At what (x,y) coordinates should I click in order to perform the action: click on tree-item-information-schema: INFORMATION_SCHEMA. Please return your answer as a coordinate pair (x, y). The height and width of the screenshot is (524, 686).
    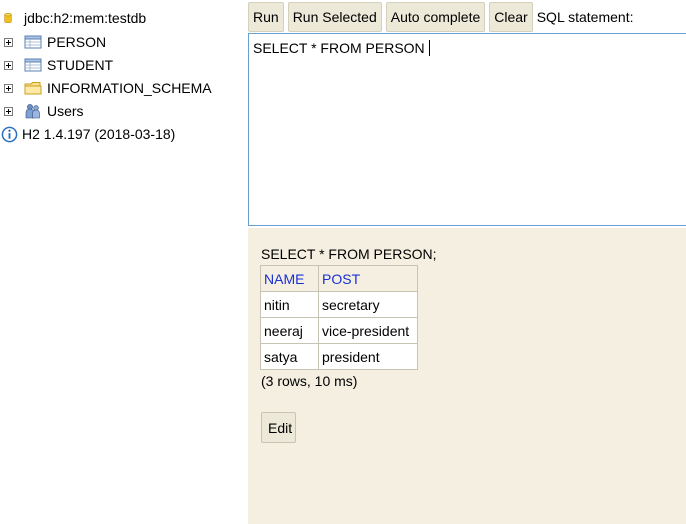
    Looking at the image, I should click on (106, 88).